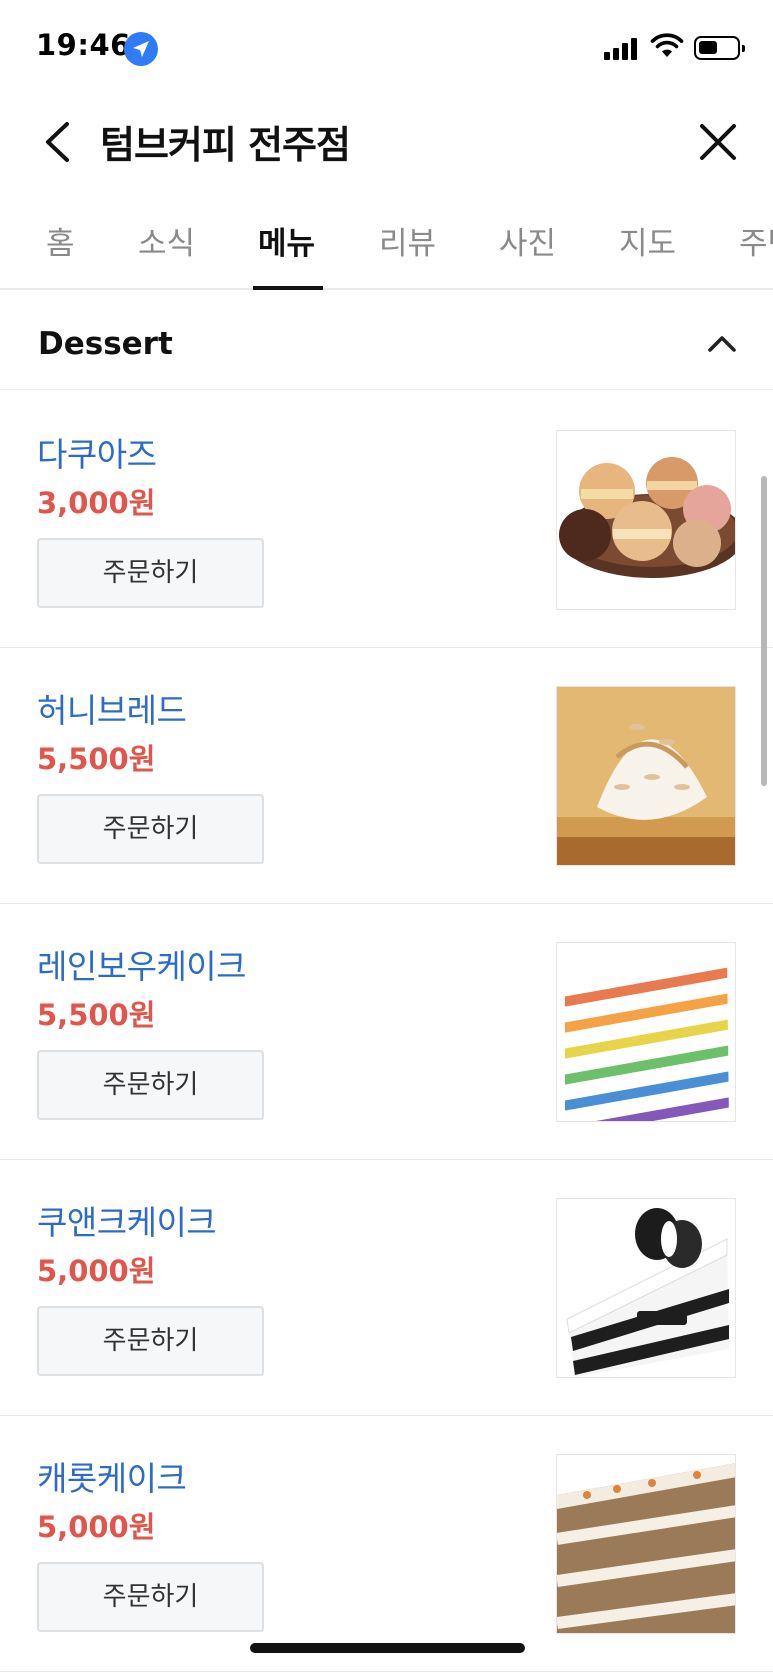 This screenshot has width=773, height=1674. What do you see at coordinates (97, 452) in the screenshot?
I see `item-name: 다쿠아즈` at bounding box center [97, 452].